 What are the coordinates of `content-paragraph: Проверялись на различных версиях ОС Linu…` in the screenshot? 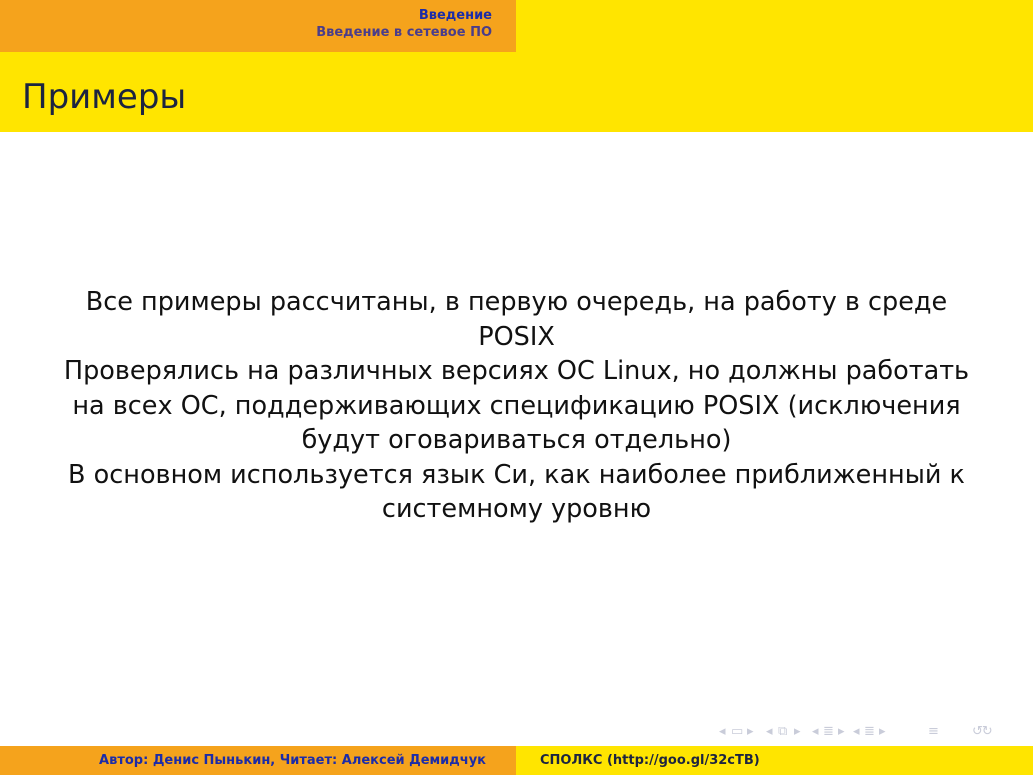 It's located at (516, 405).